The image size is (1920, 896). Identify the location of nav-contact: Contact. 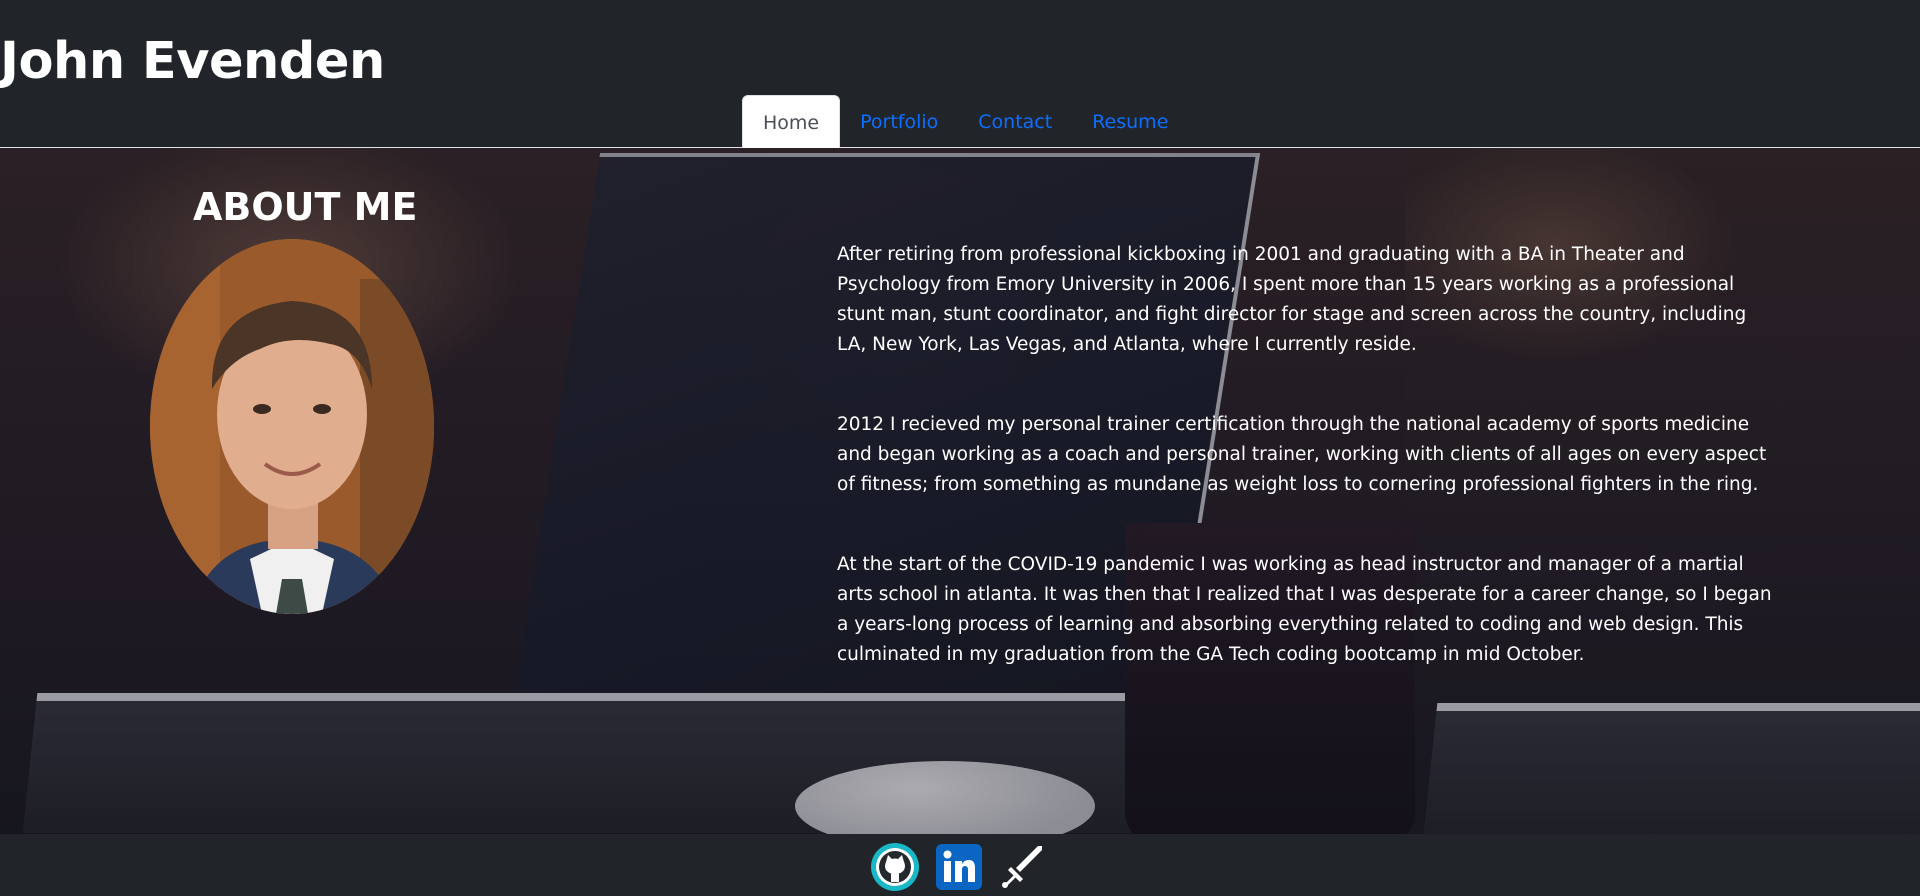
(1015, 121).